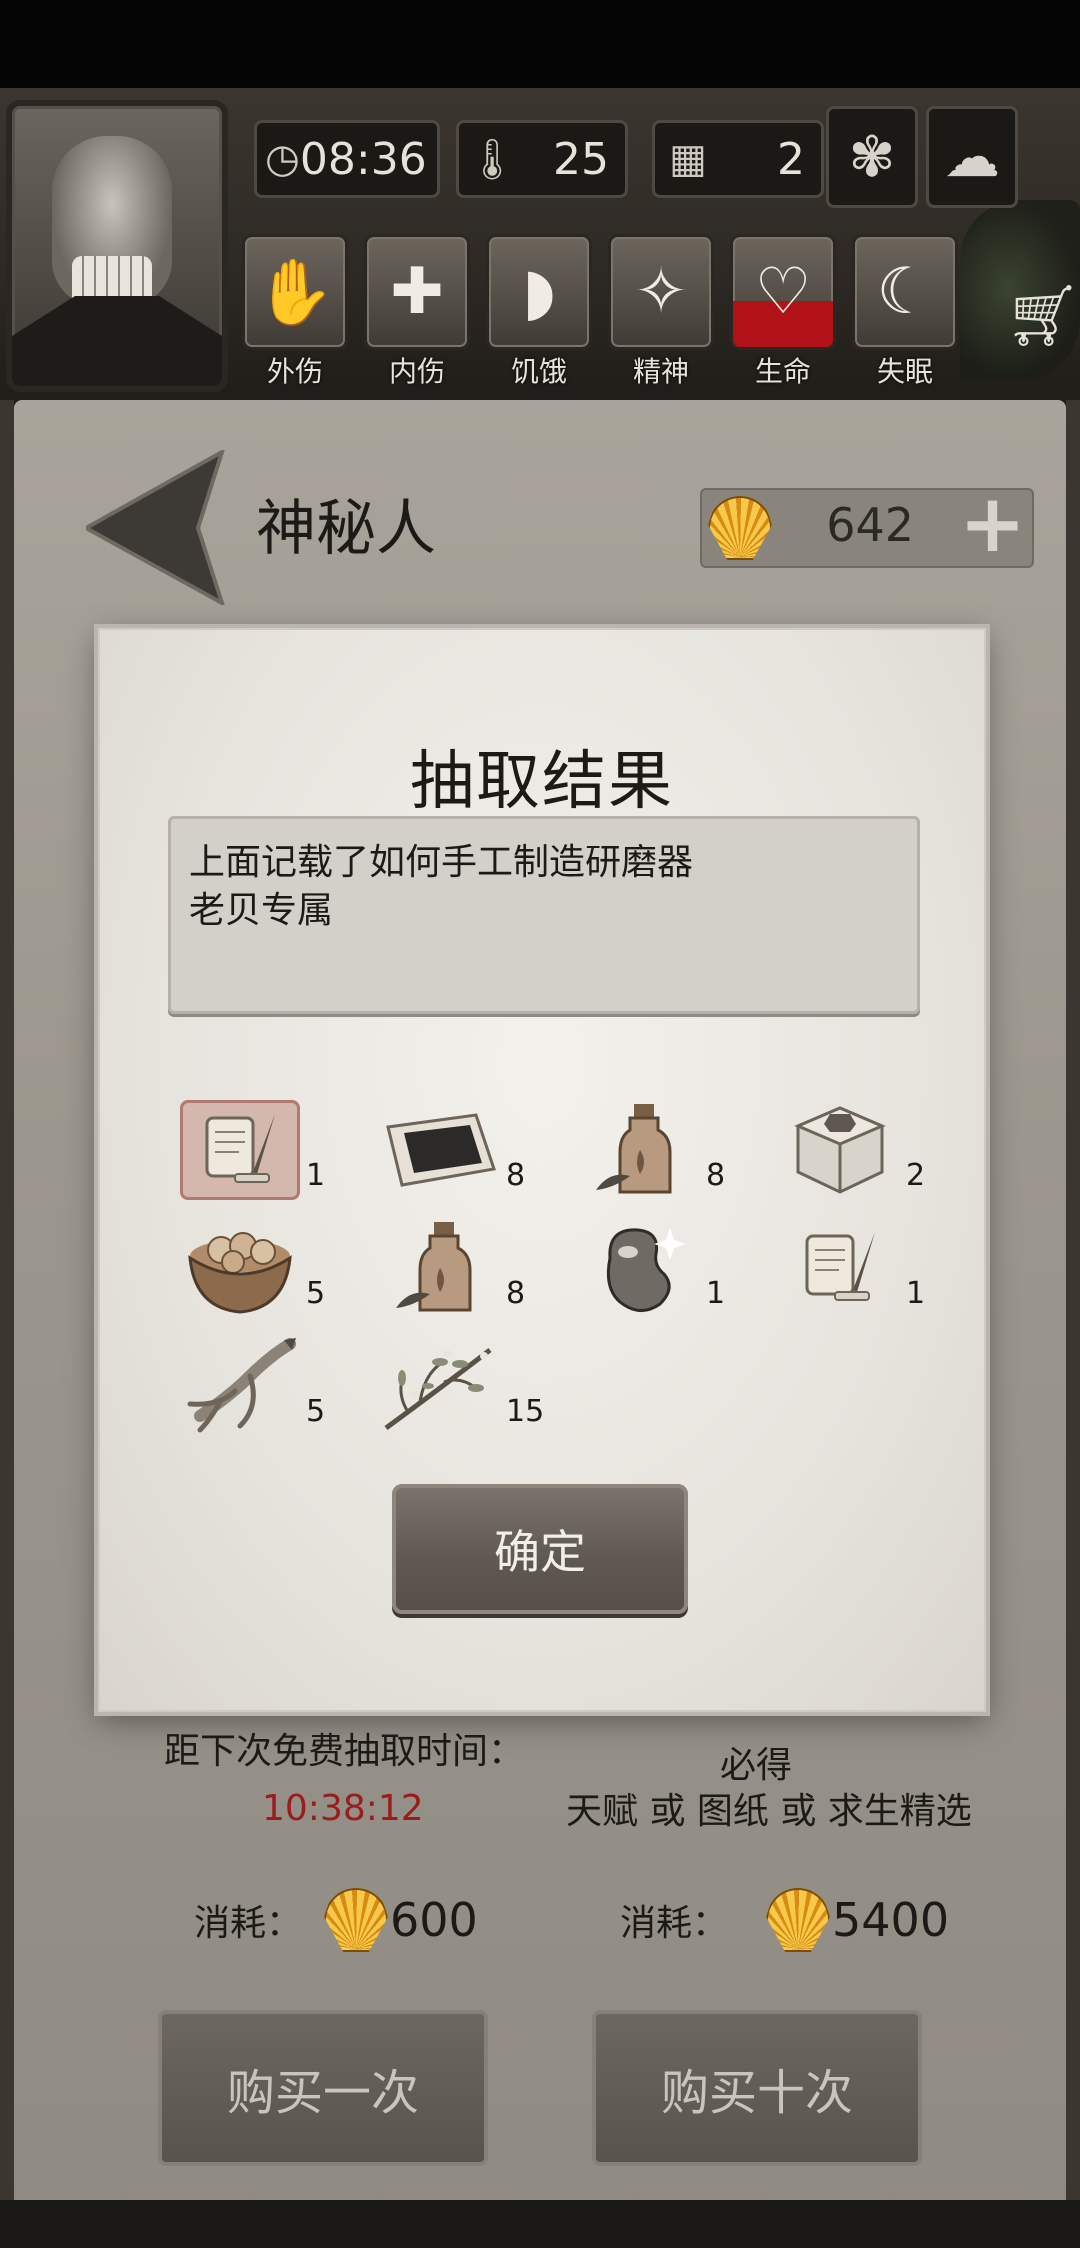 Image resolution: width=1080 pixels, height=2248 pixels. Describe the element at coordinates (1073, 1324) in the screenshot. I see `panel-border-right` at that location.